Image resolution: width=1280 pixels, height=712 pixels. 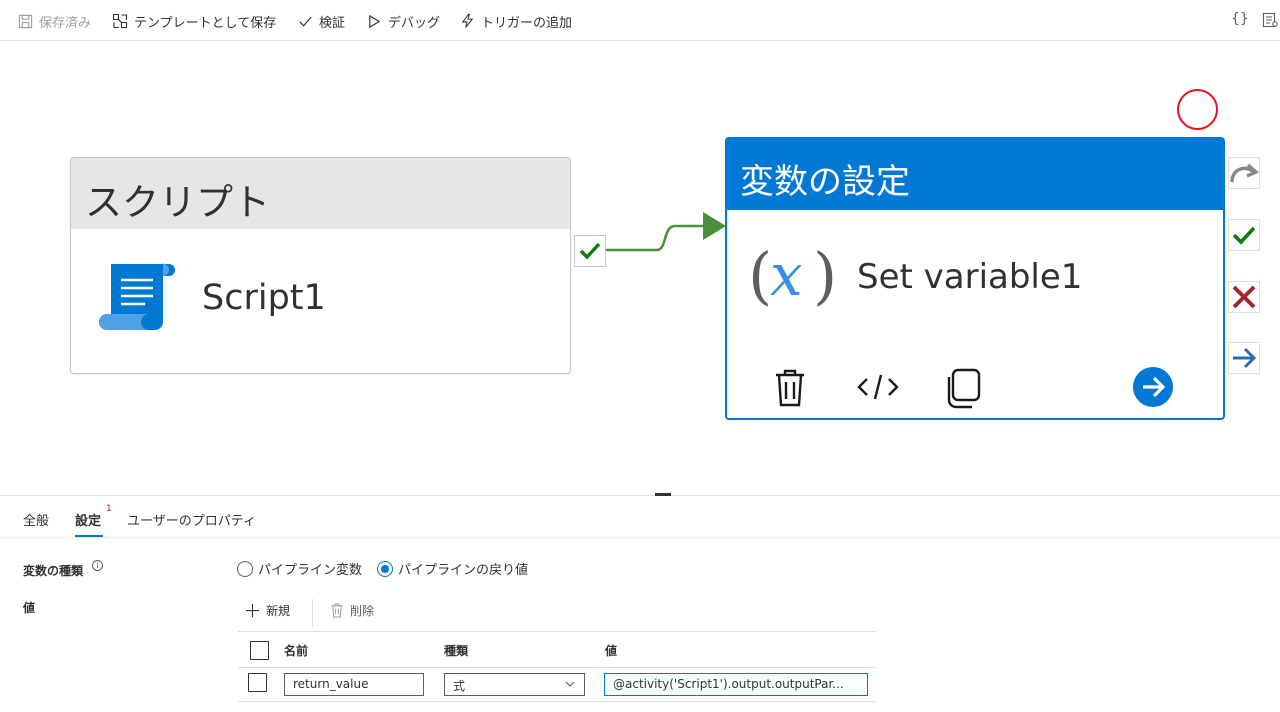 I want to click on clone-activity-button, so click(x=966, y=390).